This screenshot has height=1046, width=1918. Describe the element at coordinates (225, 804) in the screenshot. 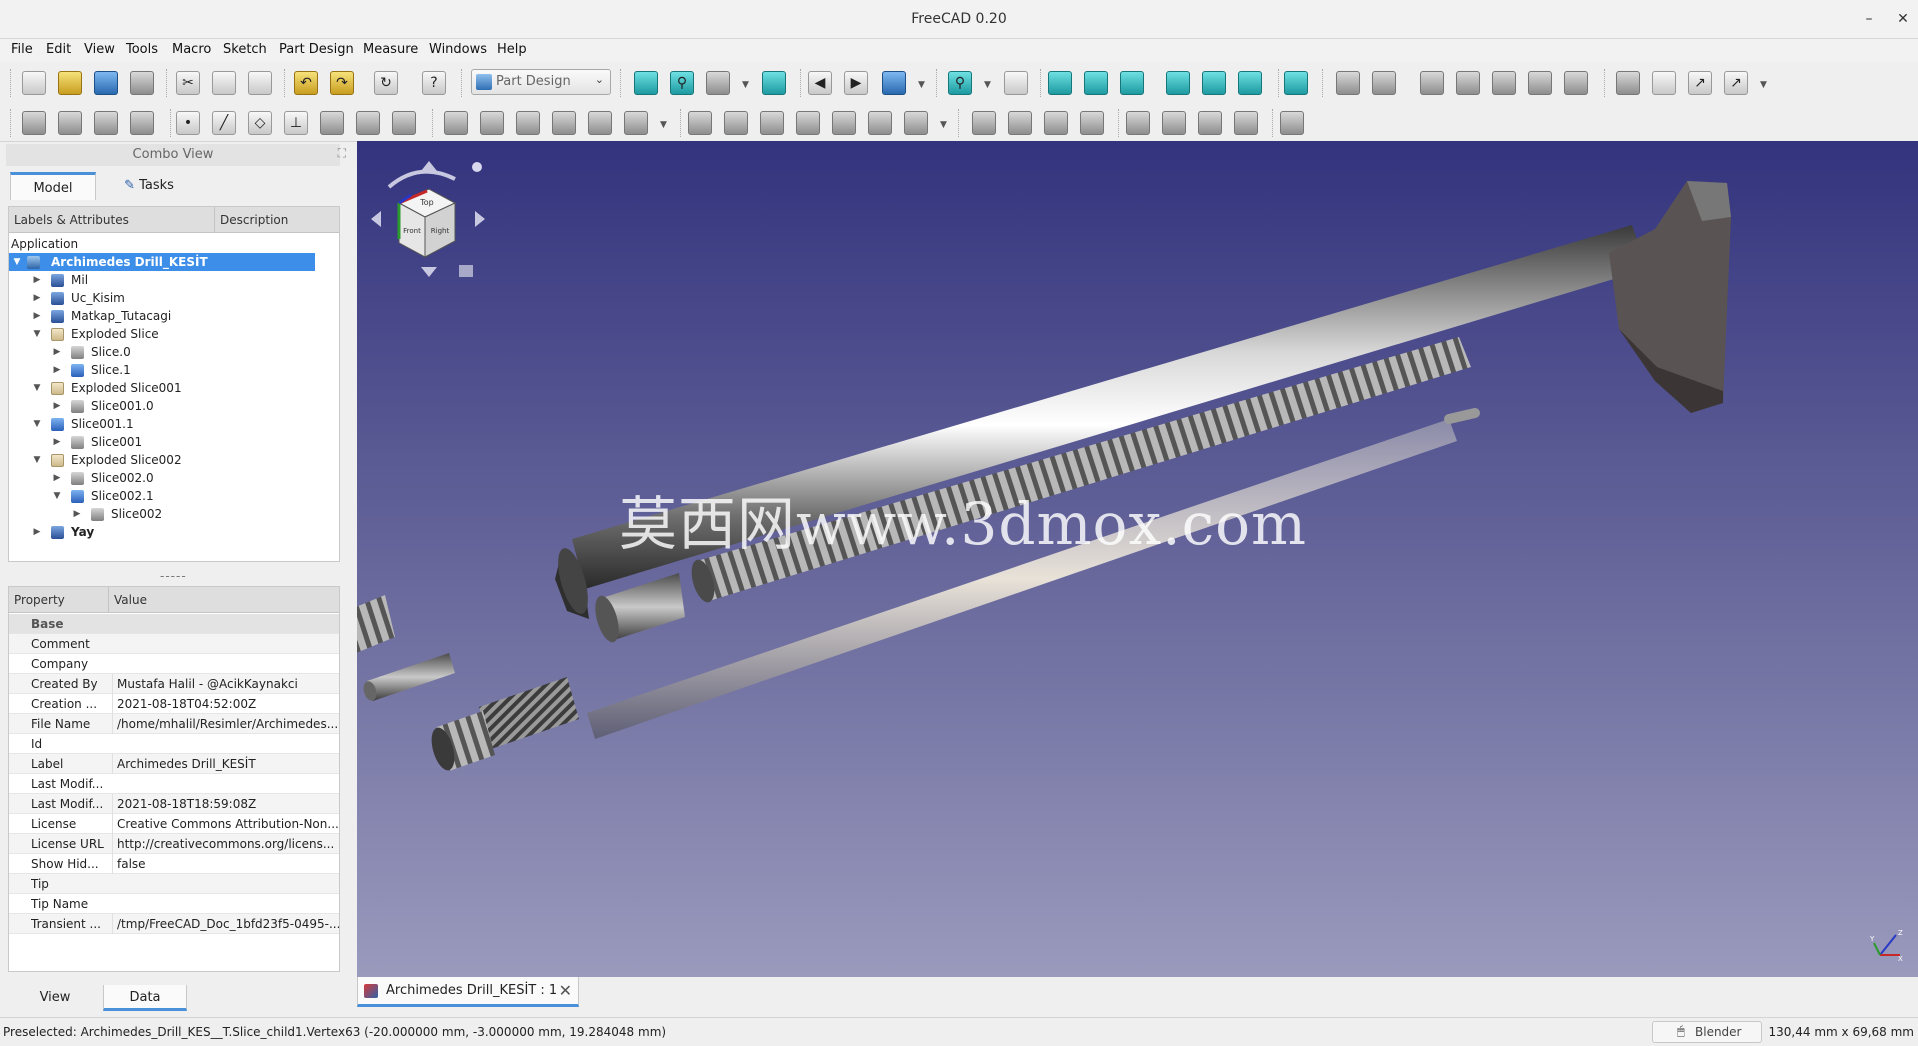

I see `property-value: 2021-08-18T18:59:08Z` at that location.